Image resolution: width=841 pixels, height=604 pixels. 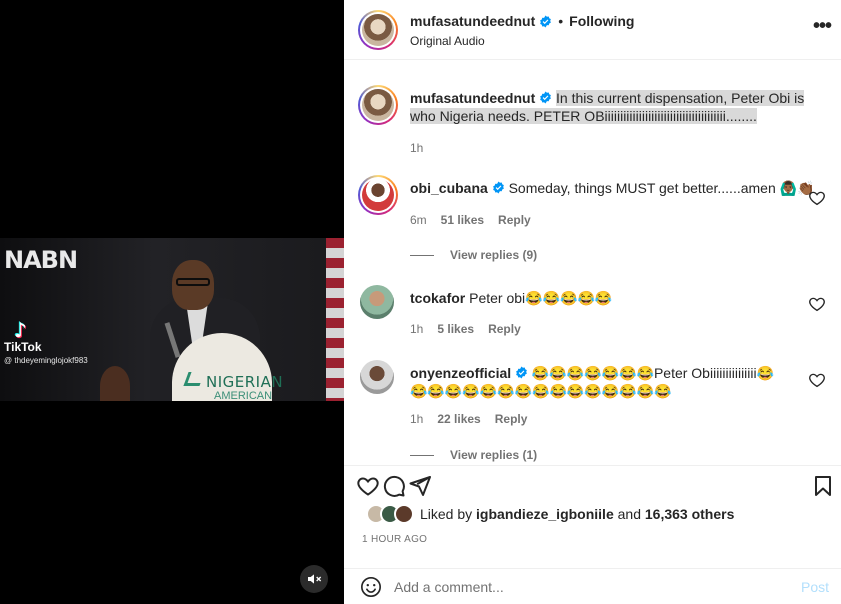 I want to click on caption-meta: 1h, so click(x=416, y=148).